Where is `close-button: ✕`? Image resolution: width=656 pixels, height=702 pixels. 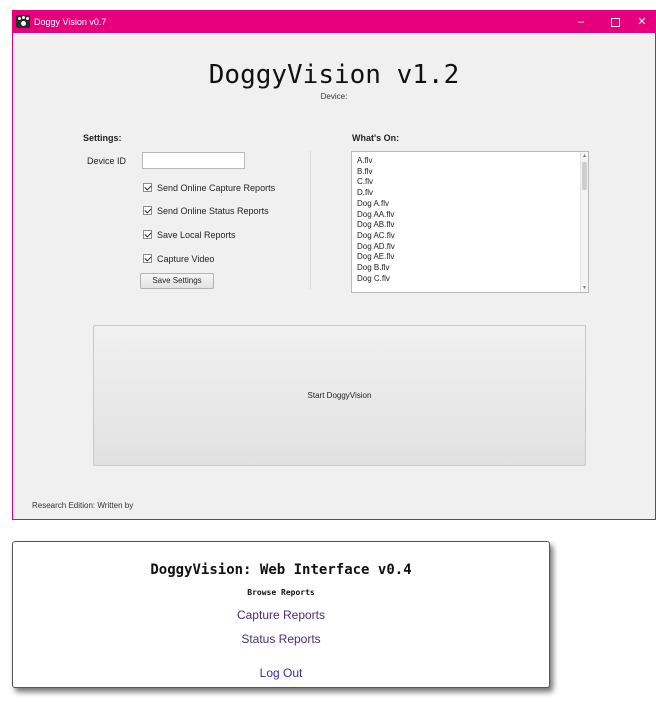
close-button: ✕ is located at coordinates (641, 22).